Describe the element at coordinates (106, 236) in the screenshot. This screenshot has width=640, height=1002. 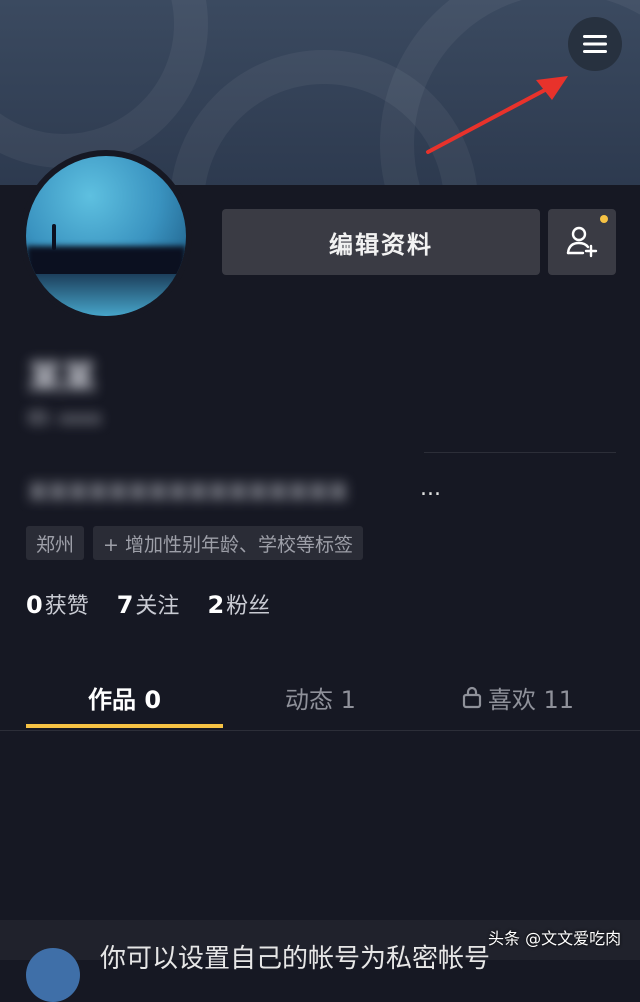
I see `avatar` at that location.